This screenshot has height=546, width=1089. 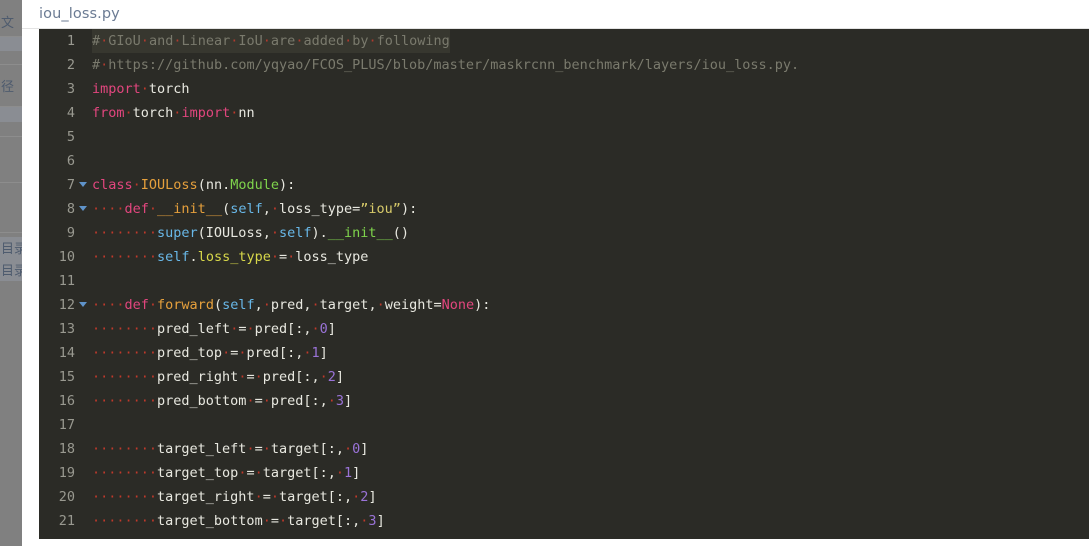 I want to click on code-text: ········pred_bottom·=·pred[:,·3], so click(x=590, y=401).